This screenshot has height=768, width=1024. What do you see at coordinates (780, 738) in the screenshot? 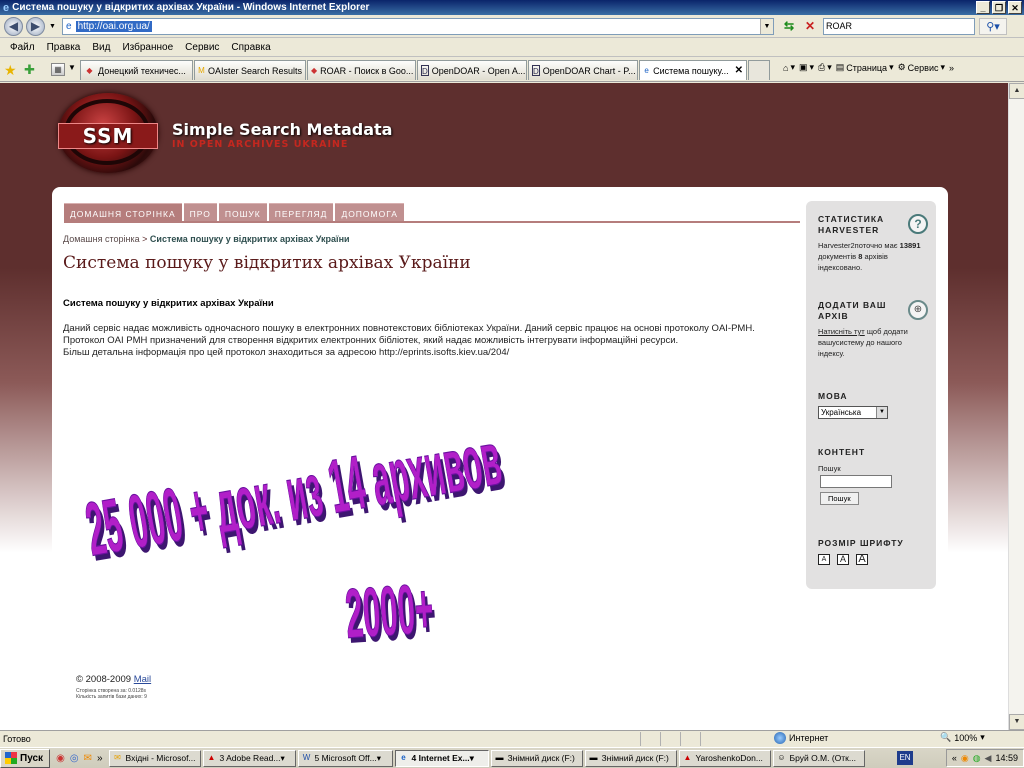
I see `globe-icon` at bounding box center [780, 738].